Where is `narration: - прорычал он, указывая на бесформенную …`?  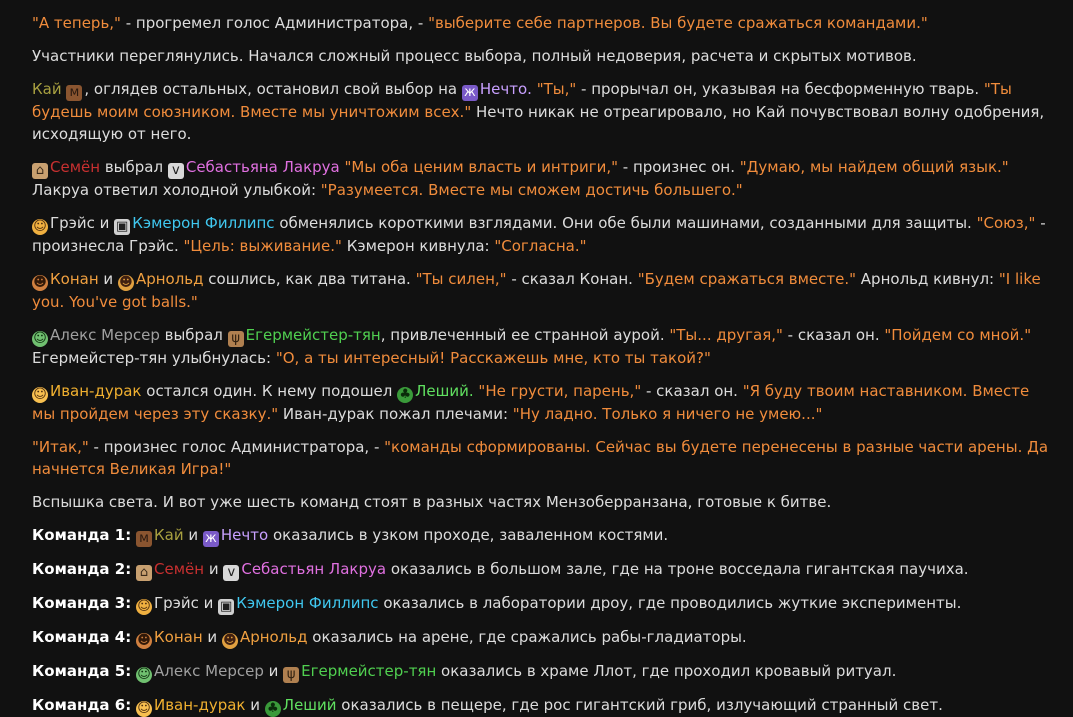
narration: - прорычал он, указывая на бесформенную … is located at coordinates (780, 89).